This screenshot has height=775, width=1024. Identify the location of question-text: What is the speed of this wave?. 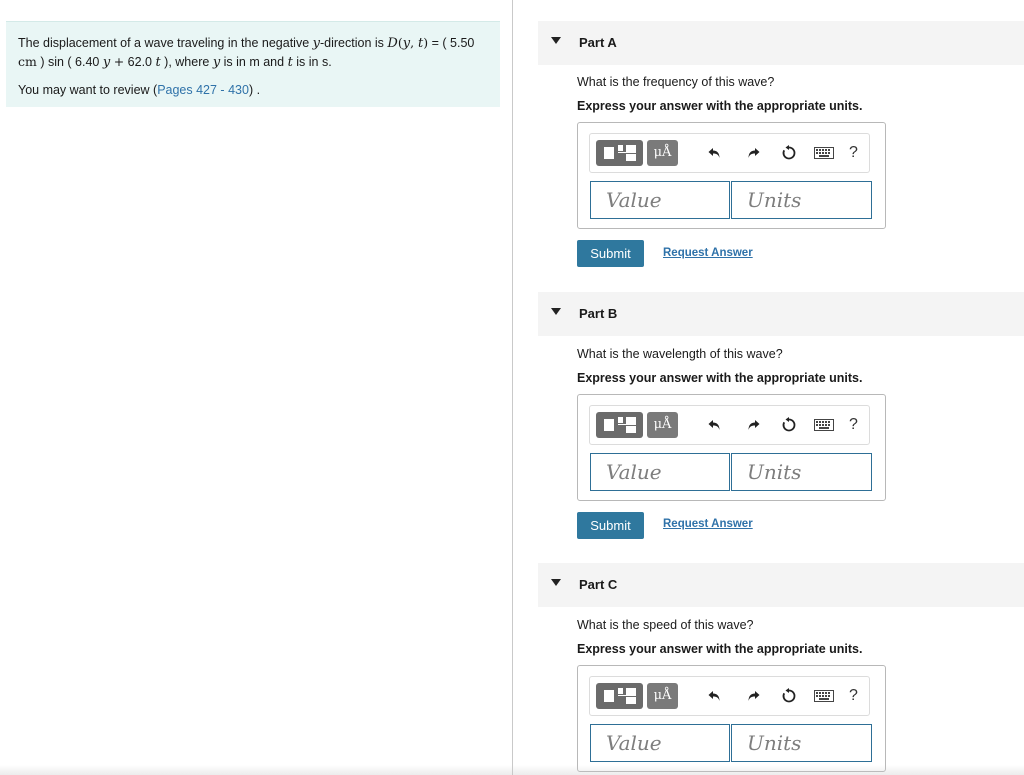
(665, 625).